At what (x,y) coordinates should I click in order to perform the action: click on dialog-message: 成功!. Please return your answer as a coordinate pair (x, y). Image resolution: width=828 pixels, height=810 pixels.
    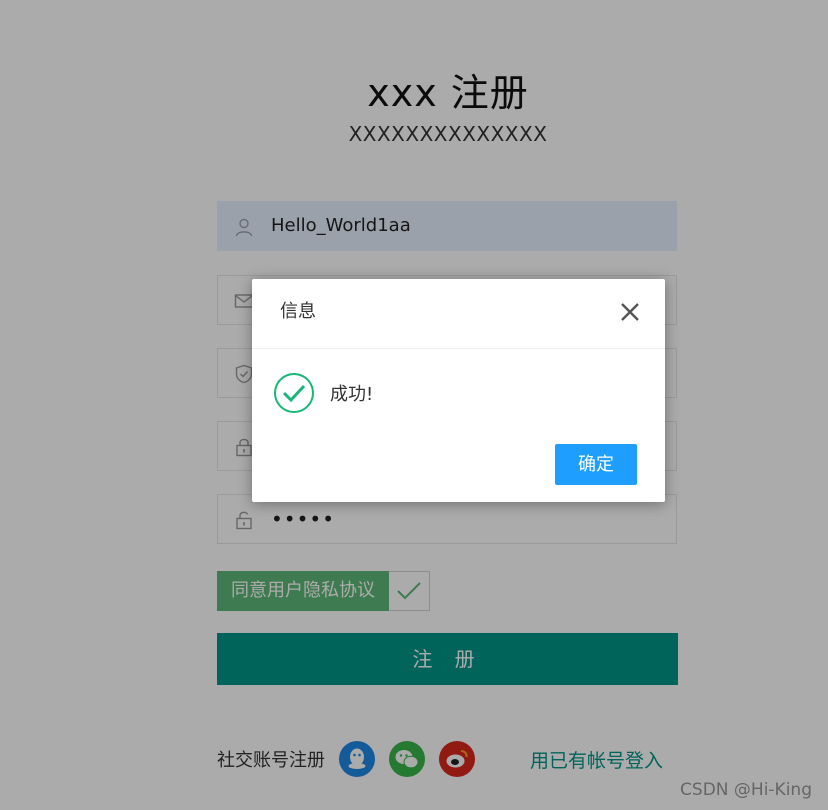
    Looking at the image, I should click on (352, 394).